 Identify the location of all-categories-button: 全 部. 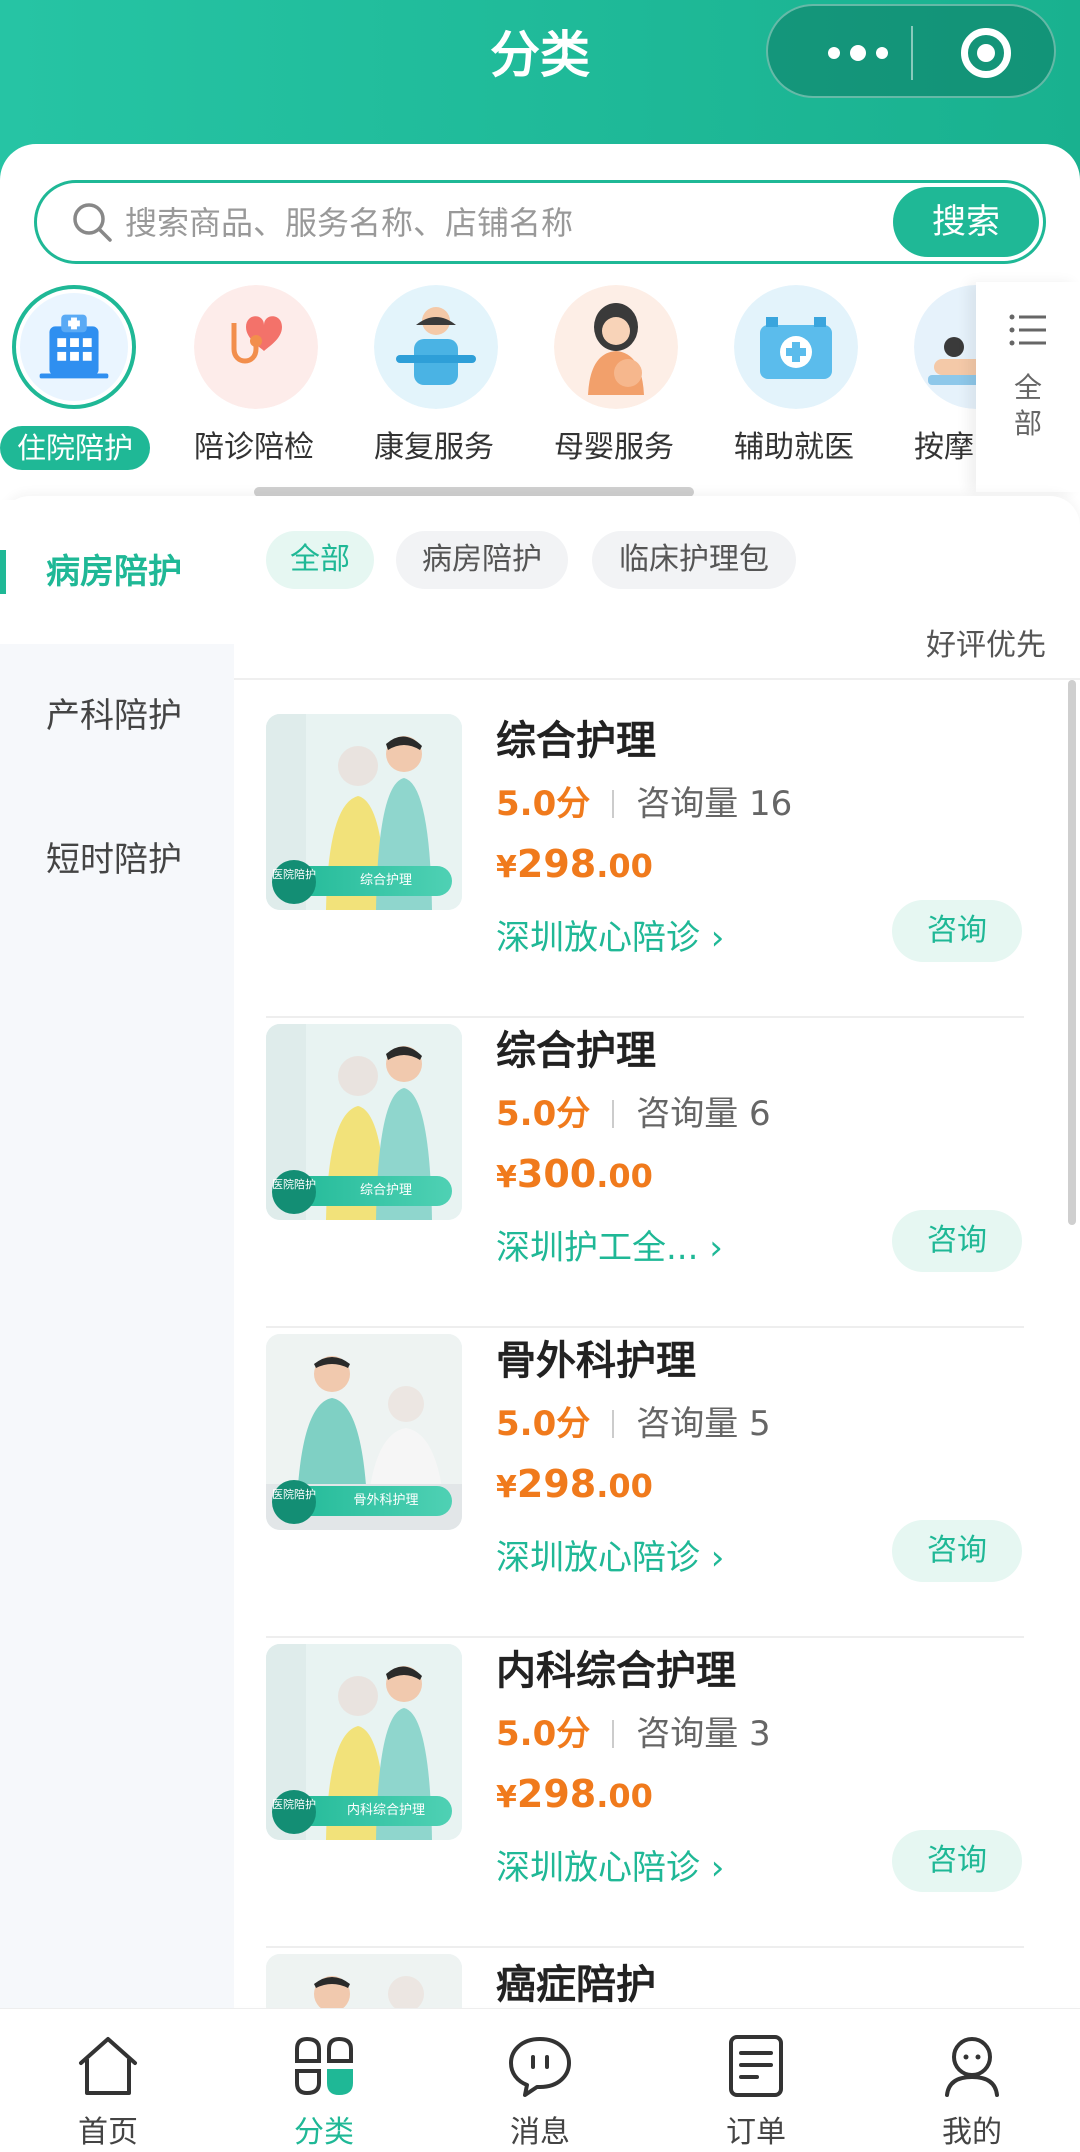
(1028, 387).